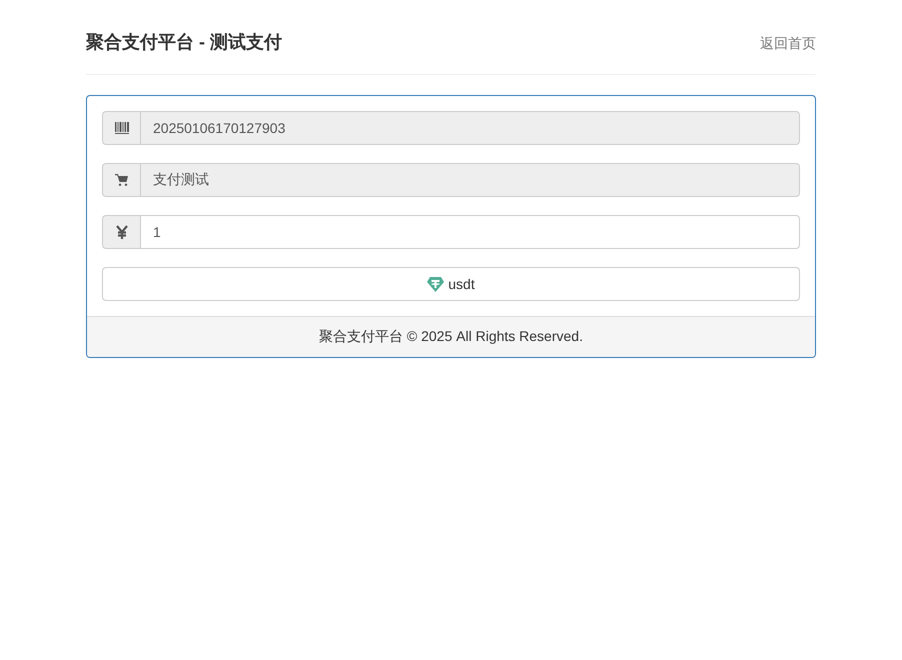 The height and width of the screenshot is (660, 902). What do you see at coordinates (451, 284) in the screenshot?
I see `usdt-button: usdt` at bounding box center [451, 284].